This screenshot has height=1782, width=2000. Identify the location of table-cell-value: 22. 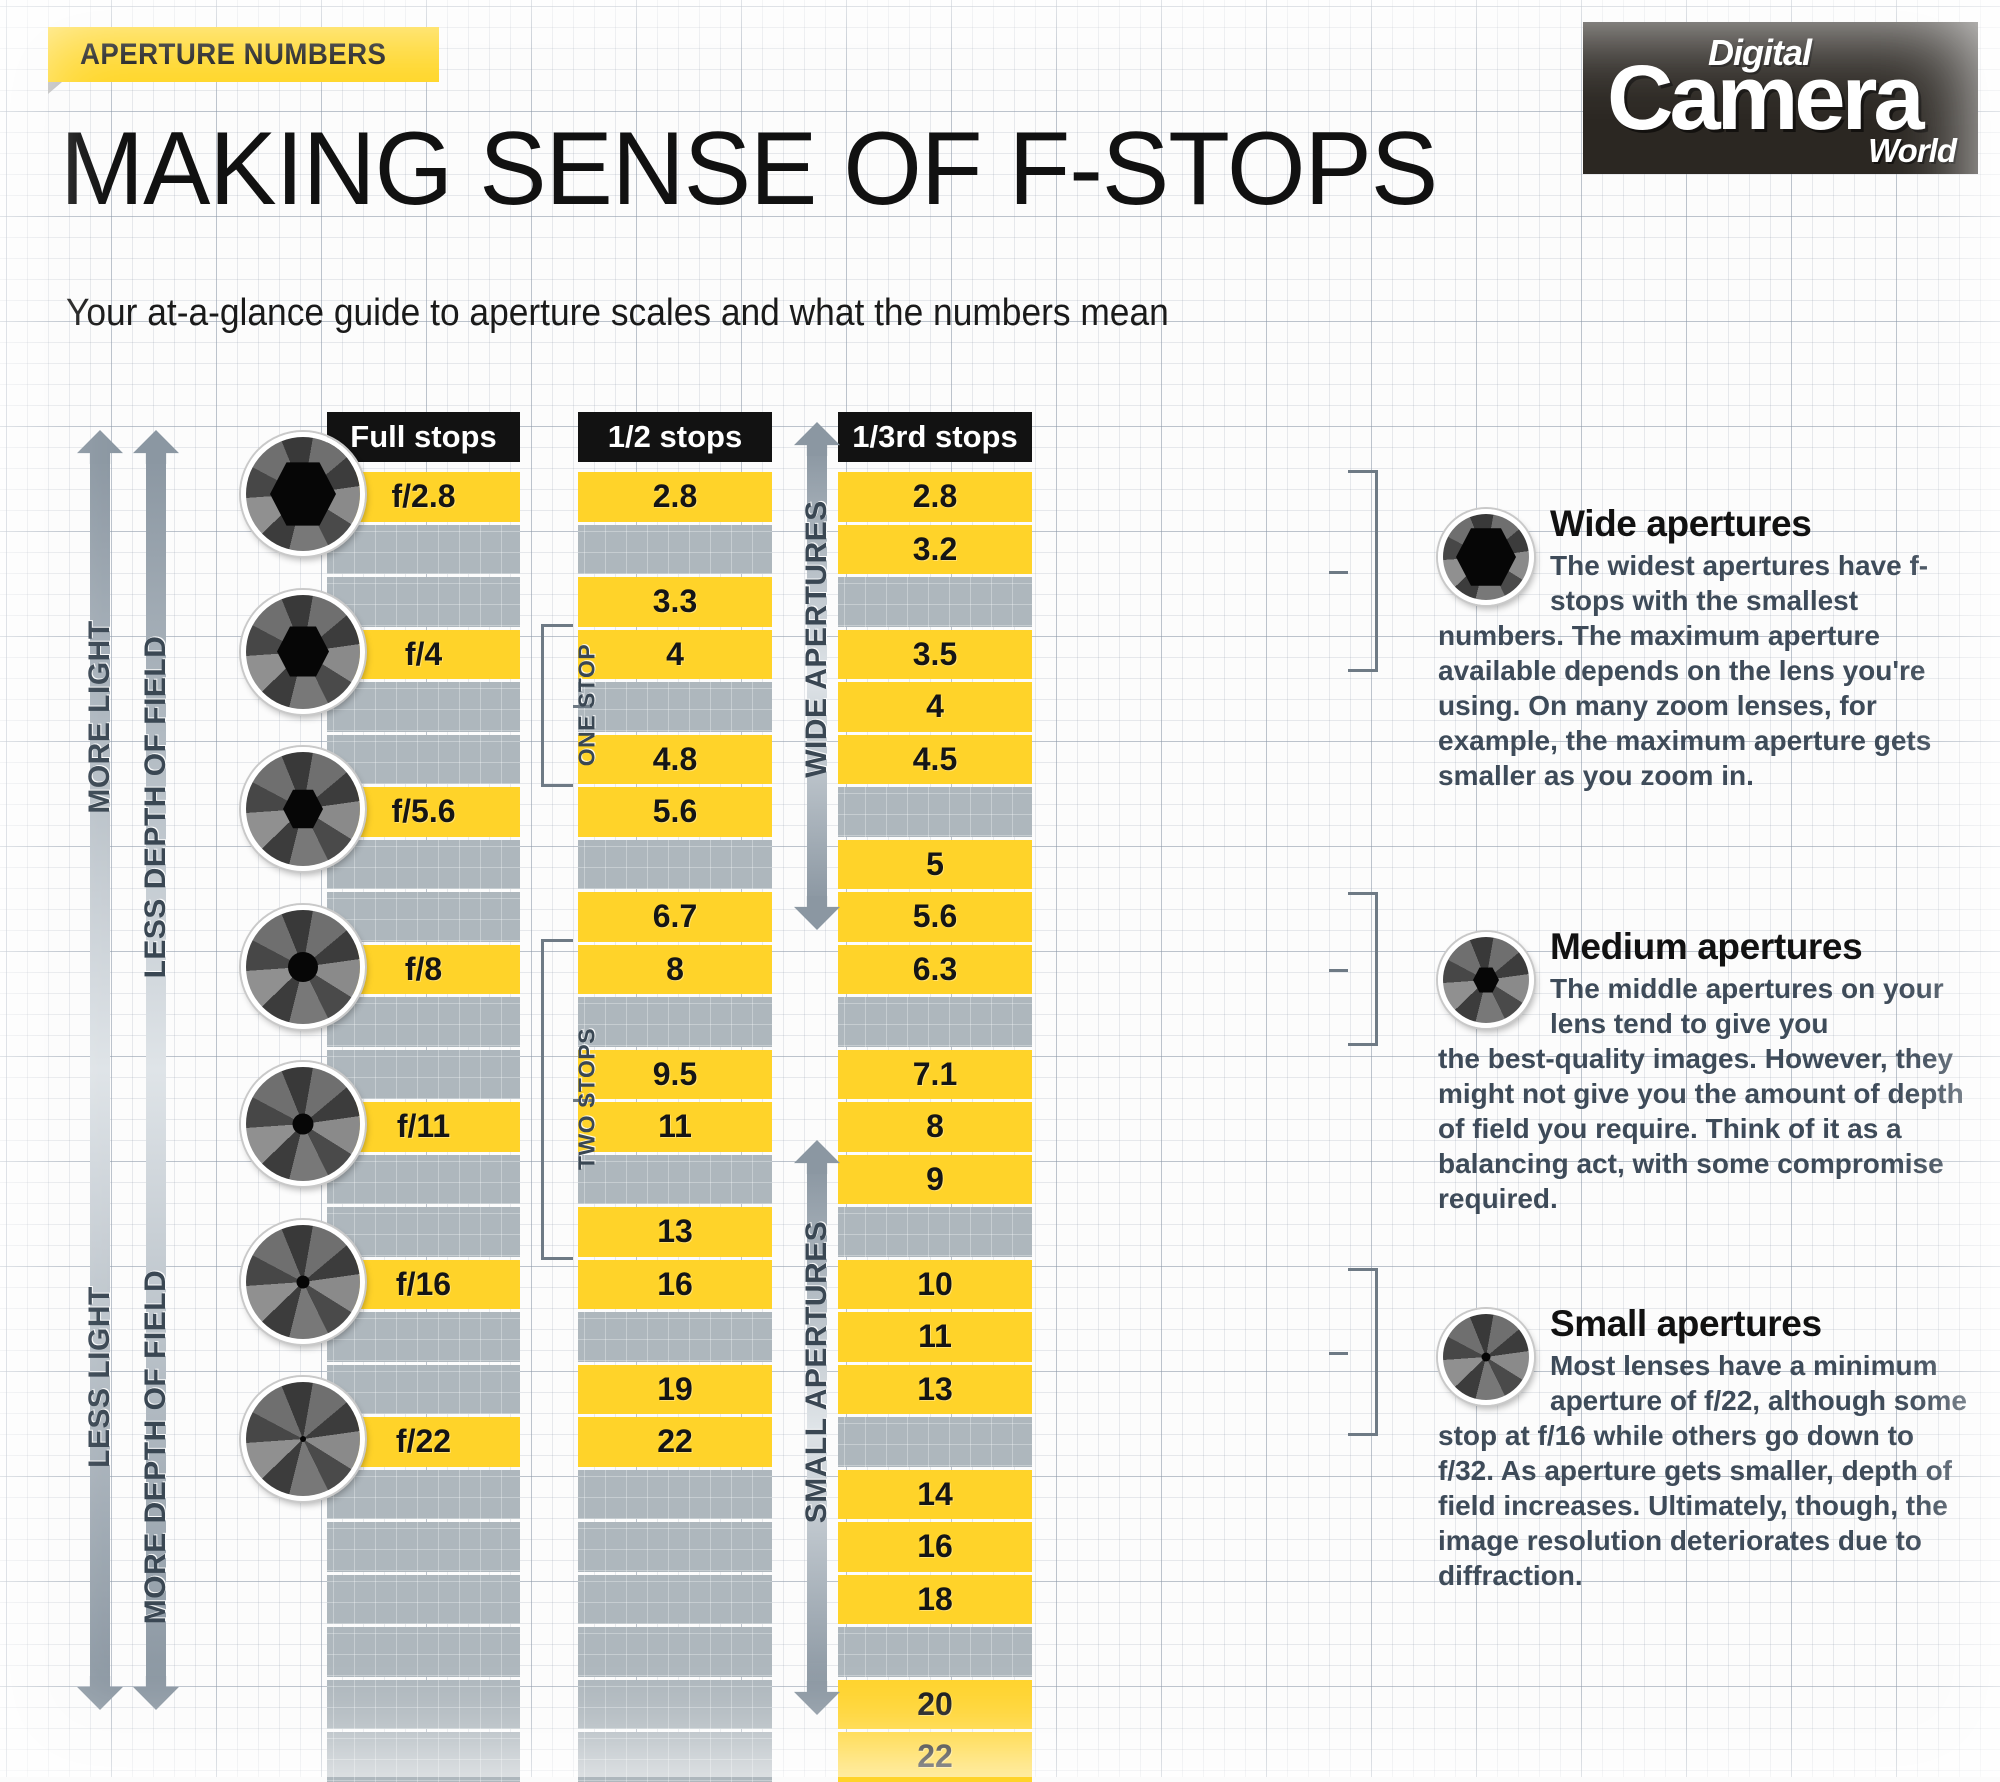
(935, 1757).